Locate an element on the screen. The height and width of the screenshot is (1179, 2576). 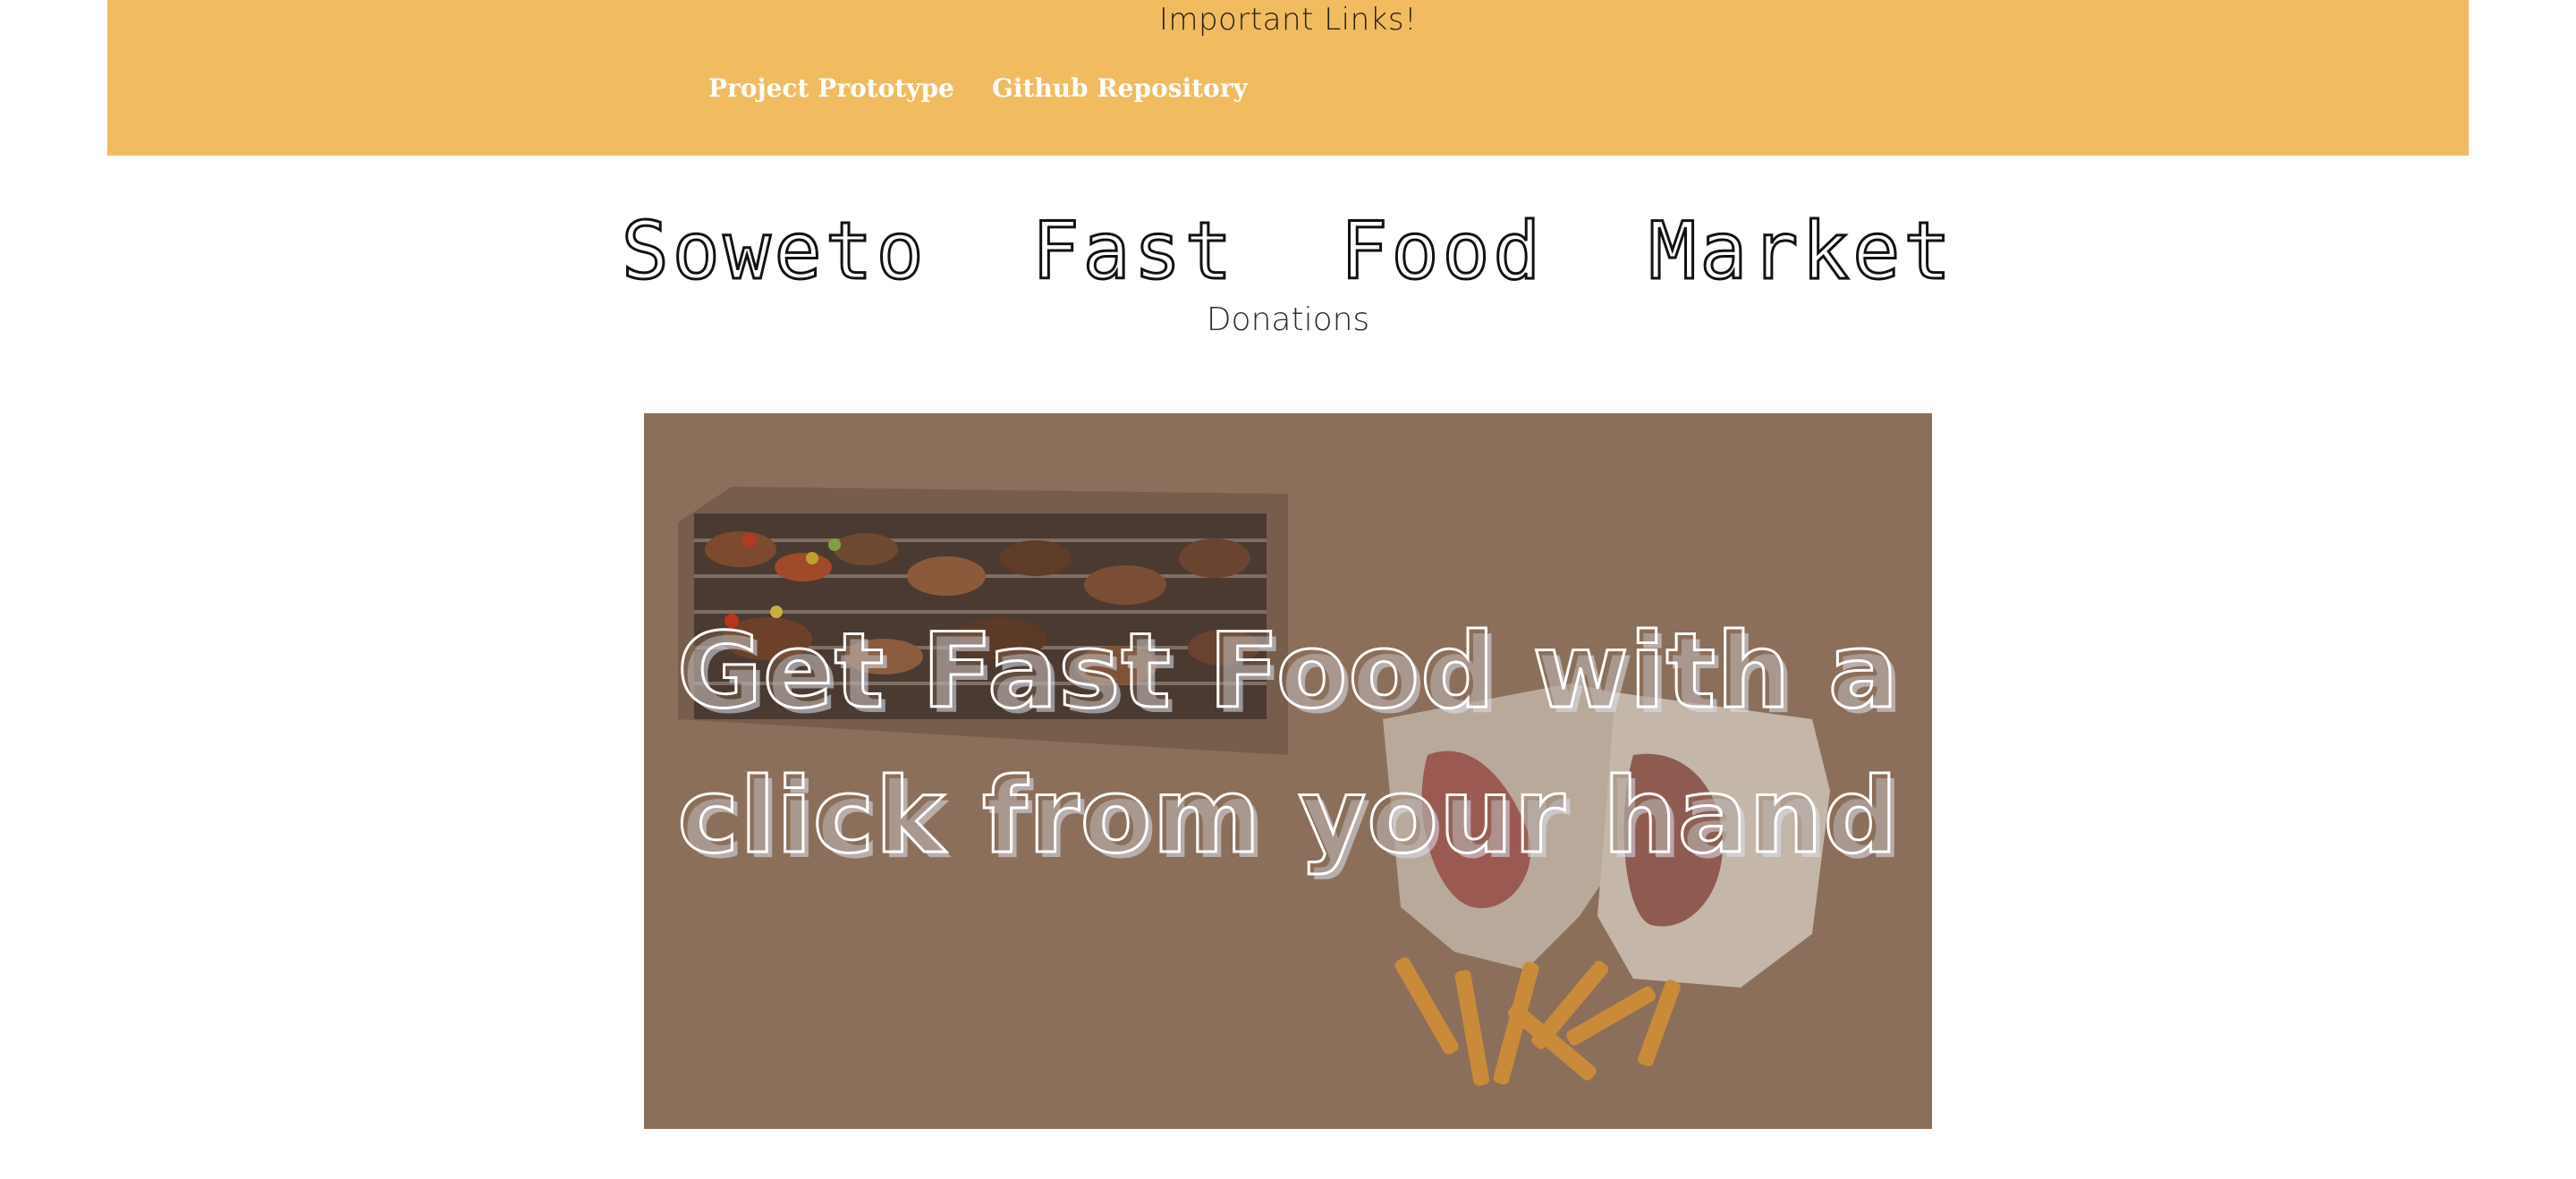
github-repository-link: Github Repository is located at coordinates (1120, 88).